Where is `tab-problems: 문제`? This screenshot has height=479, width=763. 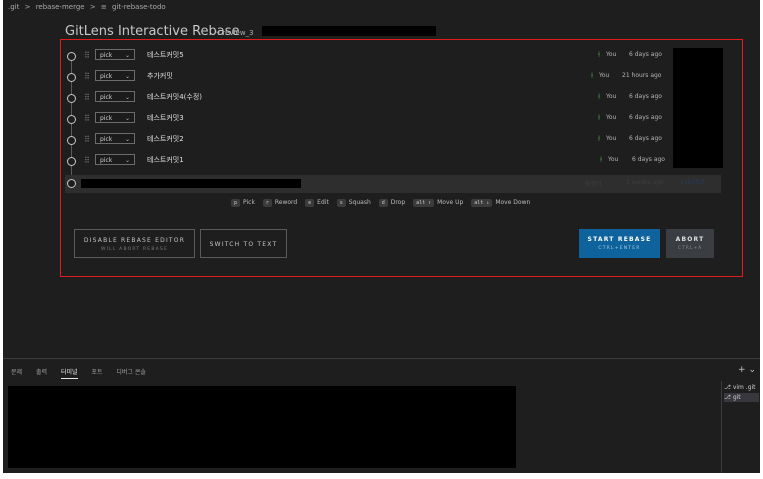 tab-problems: 문제 is located at coordinates (16, 371).